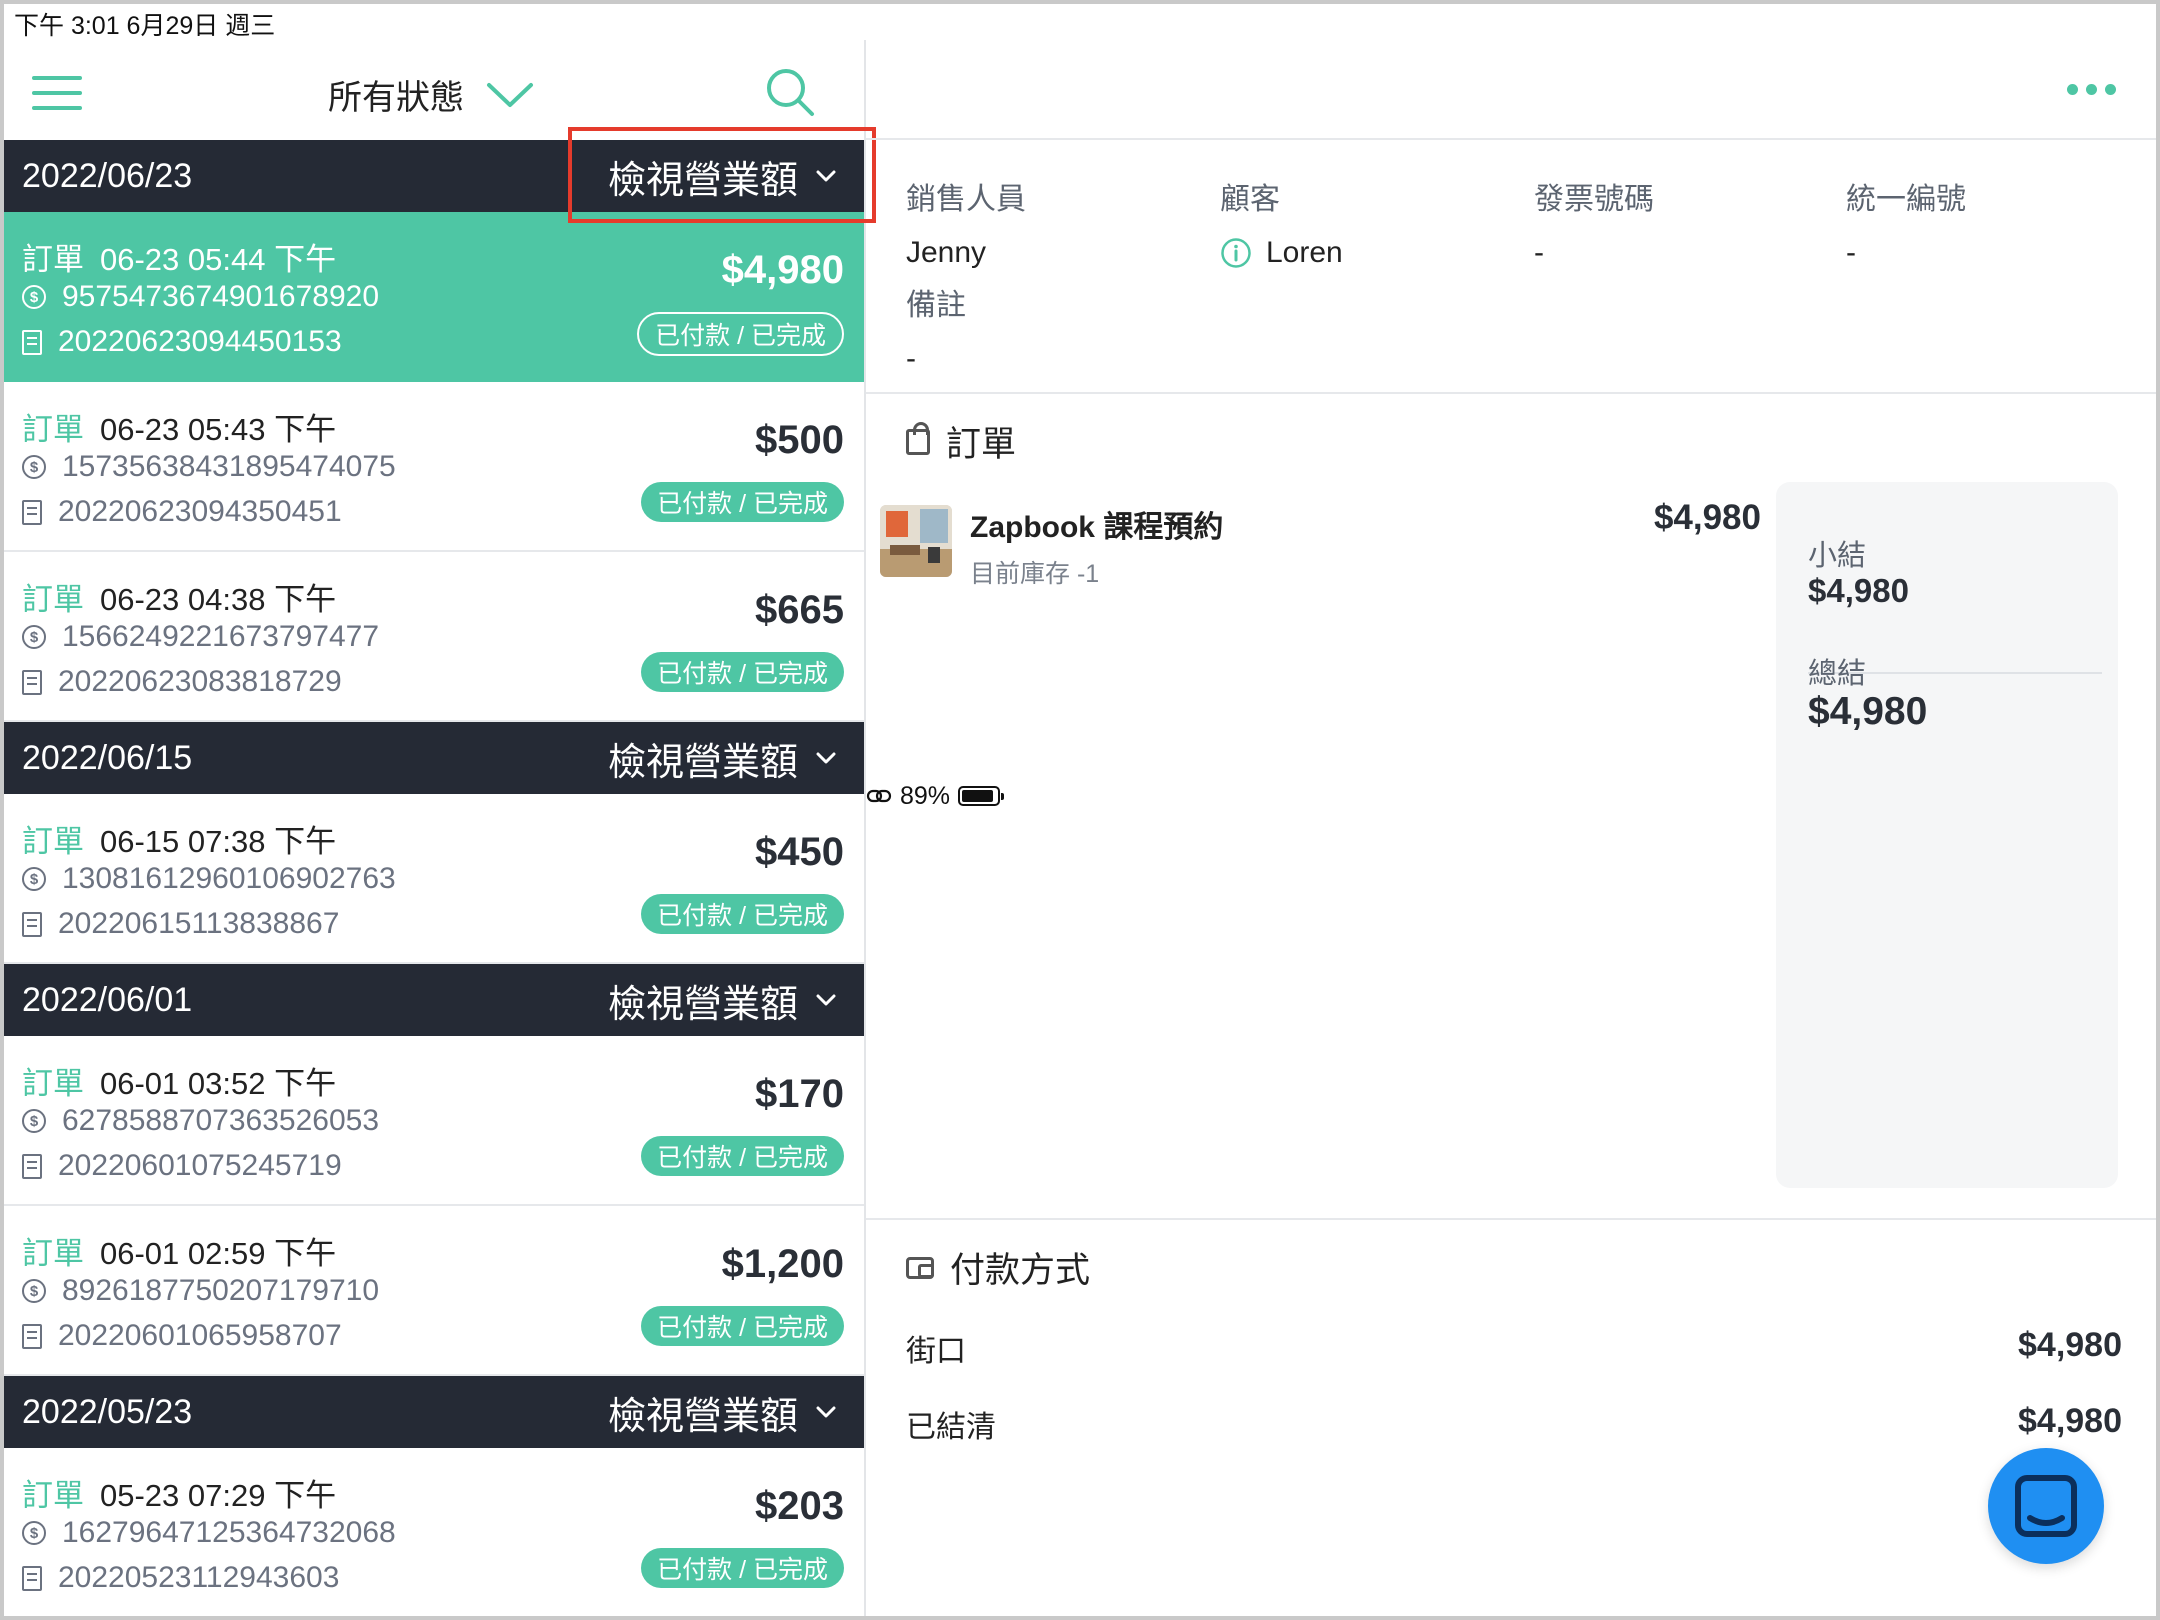 The image size is (2160, 1620). Describe the element at coordinates (1851, 252) in the screenshot. I see `tax-id-value: -` at that location.